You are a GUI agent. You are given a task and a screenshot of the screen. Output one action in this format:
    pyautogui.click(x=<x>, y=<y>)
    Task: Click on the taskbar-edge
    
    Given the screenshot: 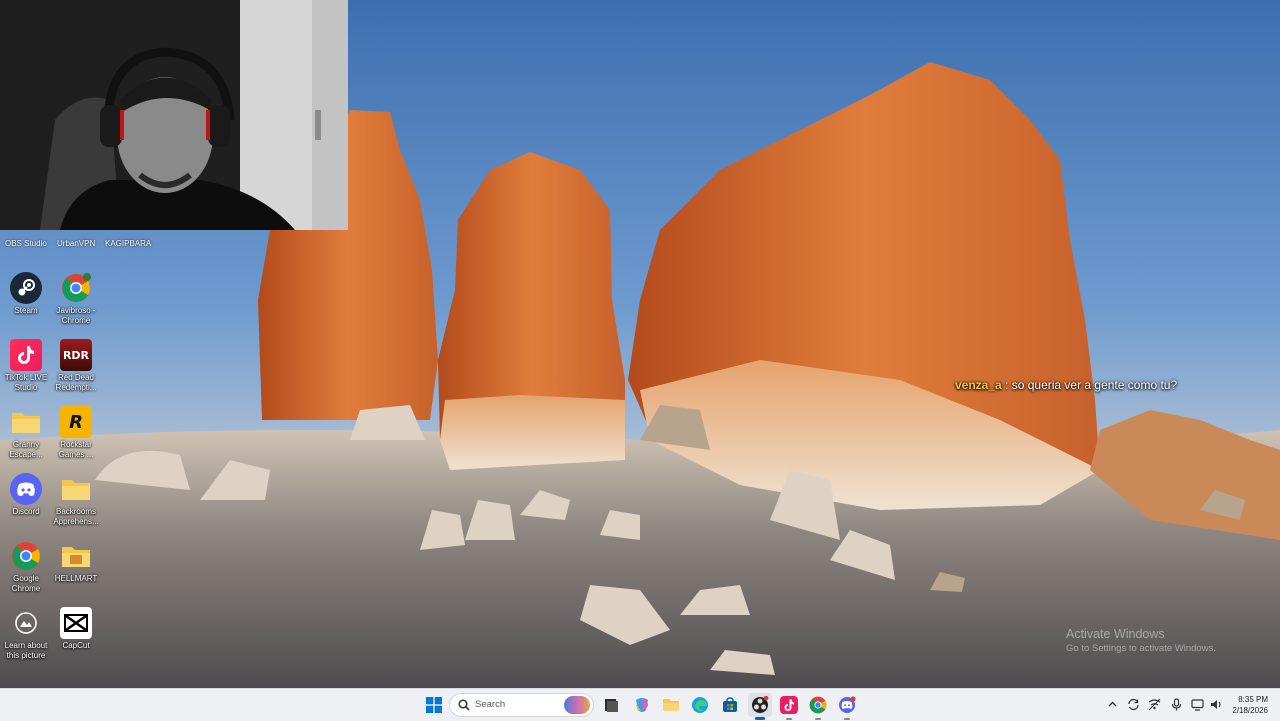 What is the action you would take?
    pyautogui.click(x=700, y=705)
    